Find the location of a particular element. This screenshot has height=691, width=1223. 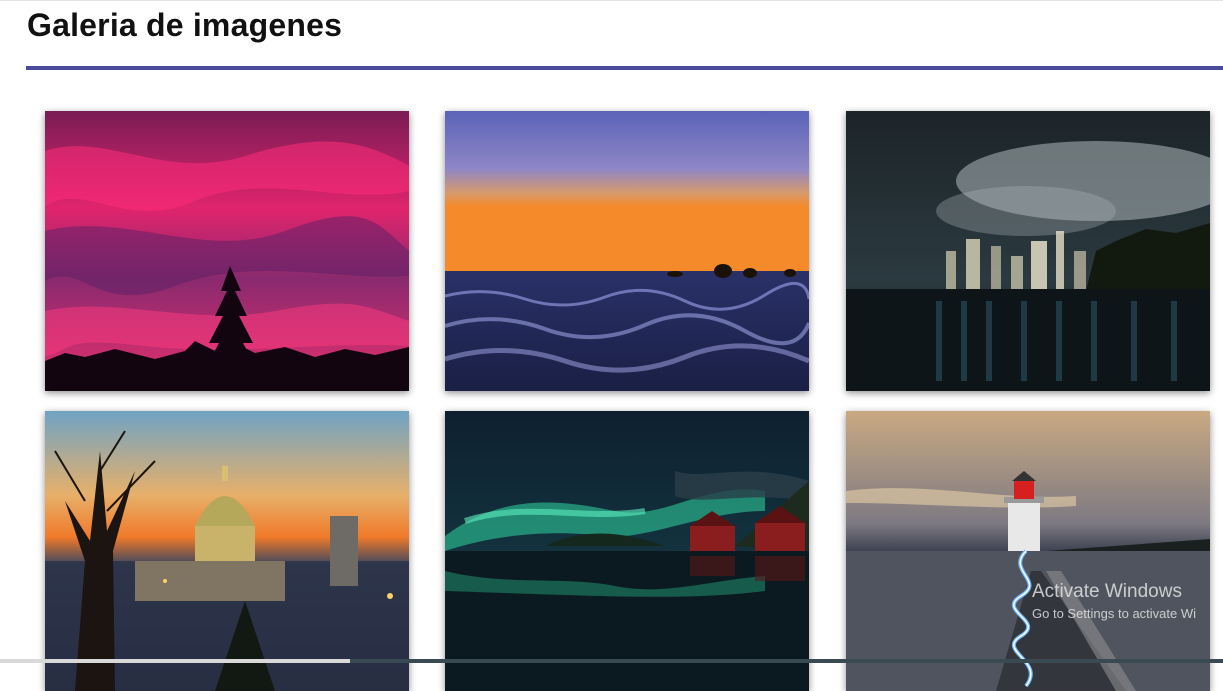

sunset-pine-image is located at coordinates (227, 251).